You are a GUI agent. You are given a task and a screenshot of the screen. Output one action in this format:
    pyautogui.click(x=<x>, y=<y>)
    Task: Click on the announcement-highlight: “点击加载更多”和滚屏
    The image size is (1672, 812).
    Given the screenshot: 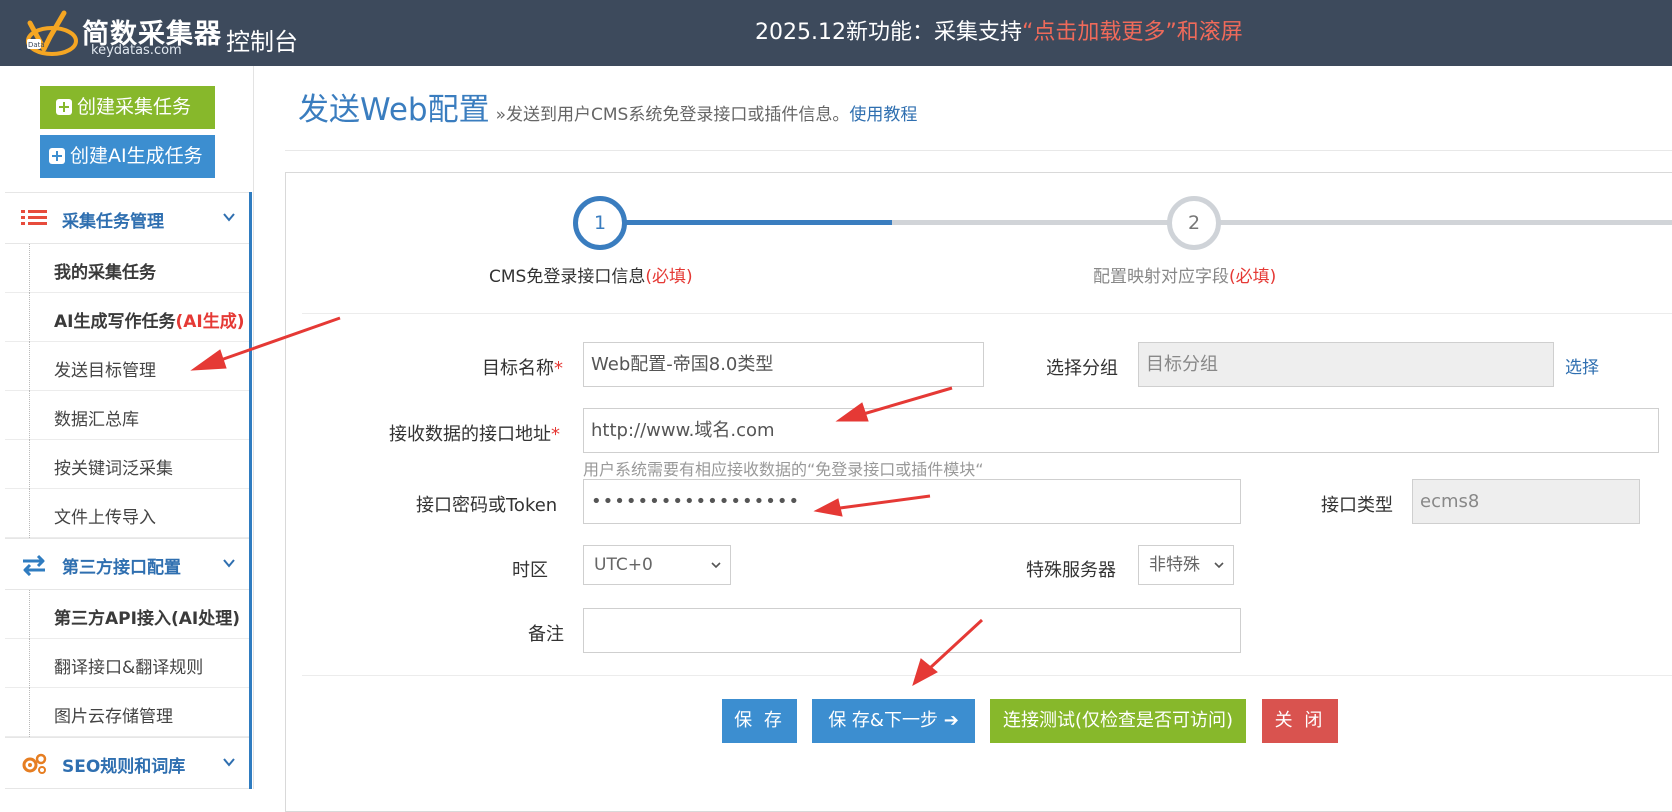 What is the action you would take?
    pyautogui.click(x=1132, y=32)
    